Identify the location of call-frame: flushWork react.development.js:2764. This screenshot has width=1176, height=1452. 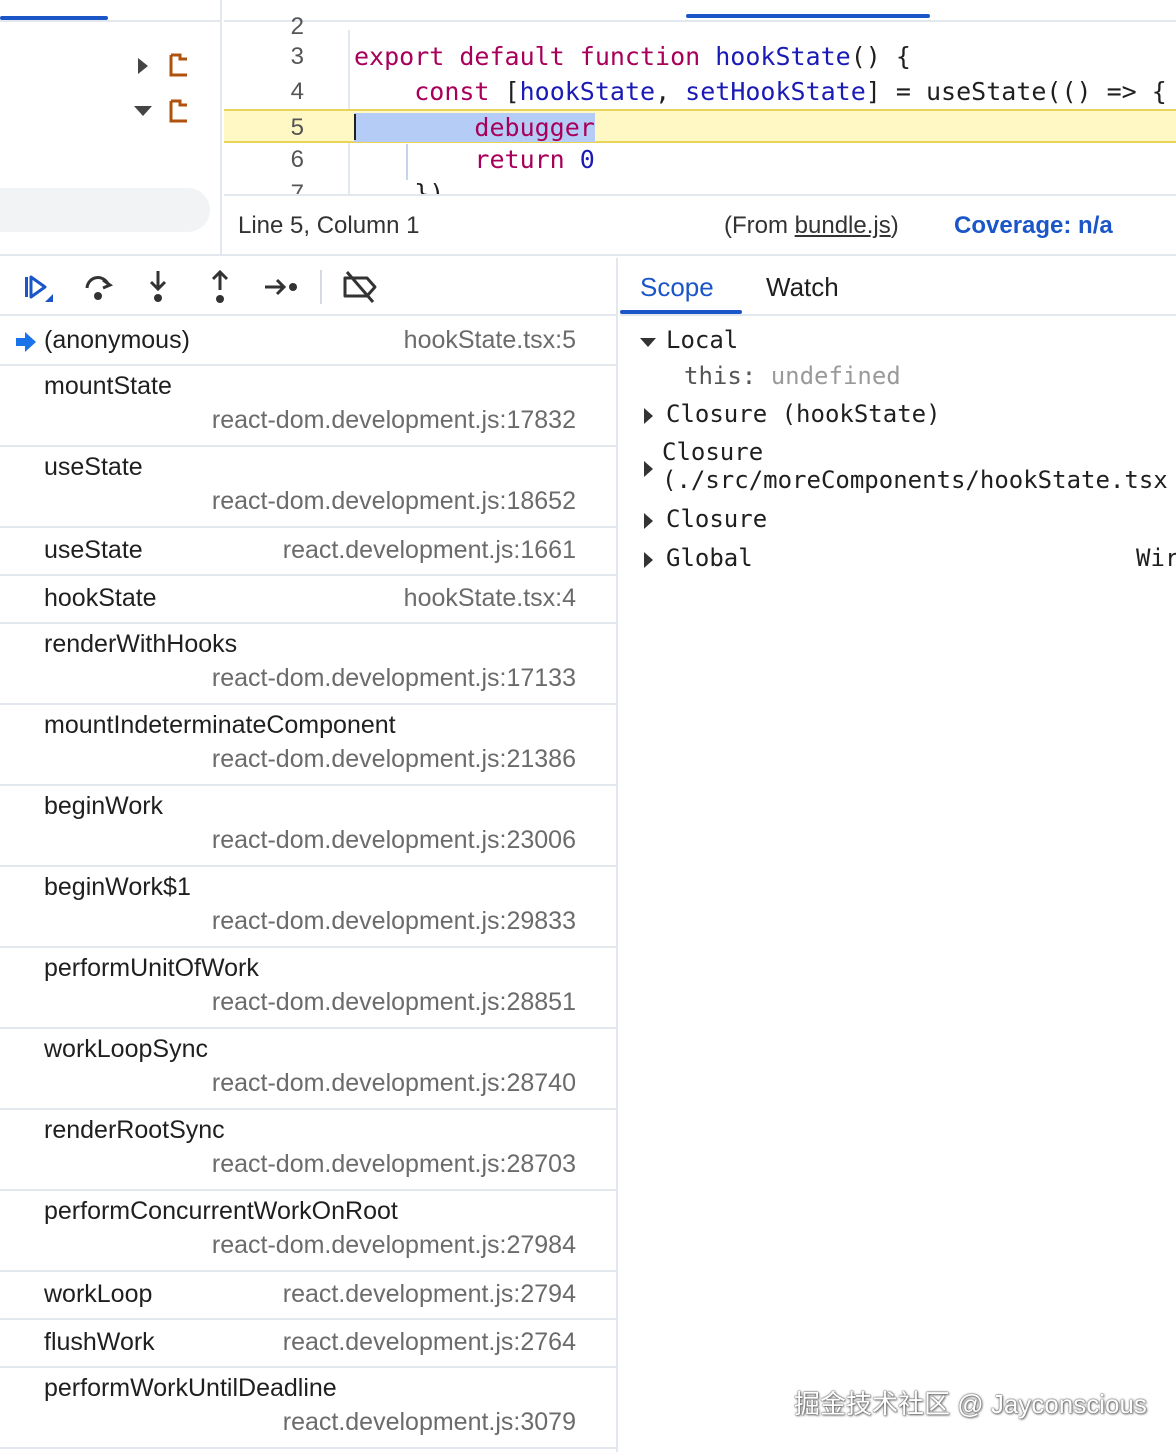
(308, 1344).